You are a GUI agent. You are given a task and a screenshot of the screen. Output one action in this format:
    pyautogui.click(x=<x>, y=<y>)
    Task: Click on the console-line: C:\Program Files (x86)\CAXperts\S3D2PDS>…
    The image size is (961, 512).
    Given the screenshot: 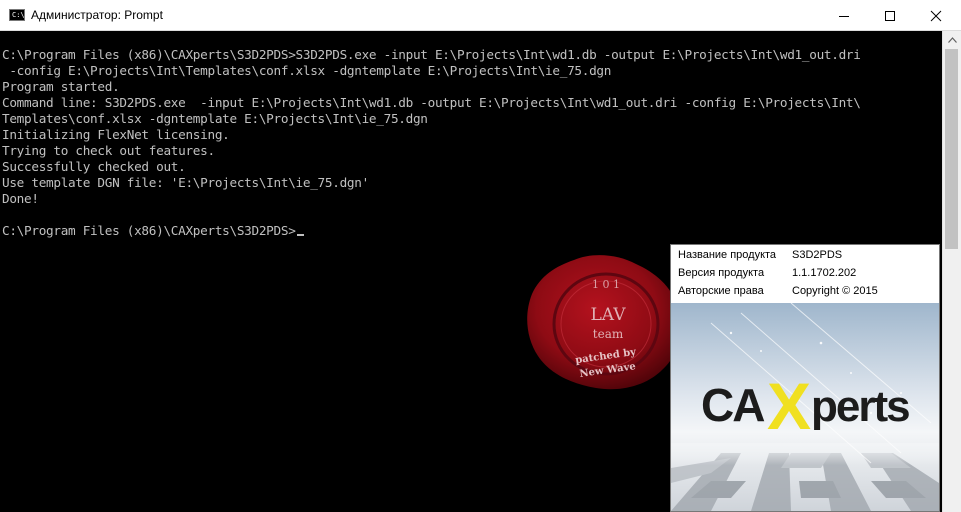 What is the action you would take?
    pyautogui.click(x=431, y=54)
    